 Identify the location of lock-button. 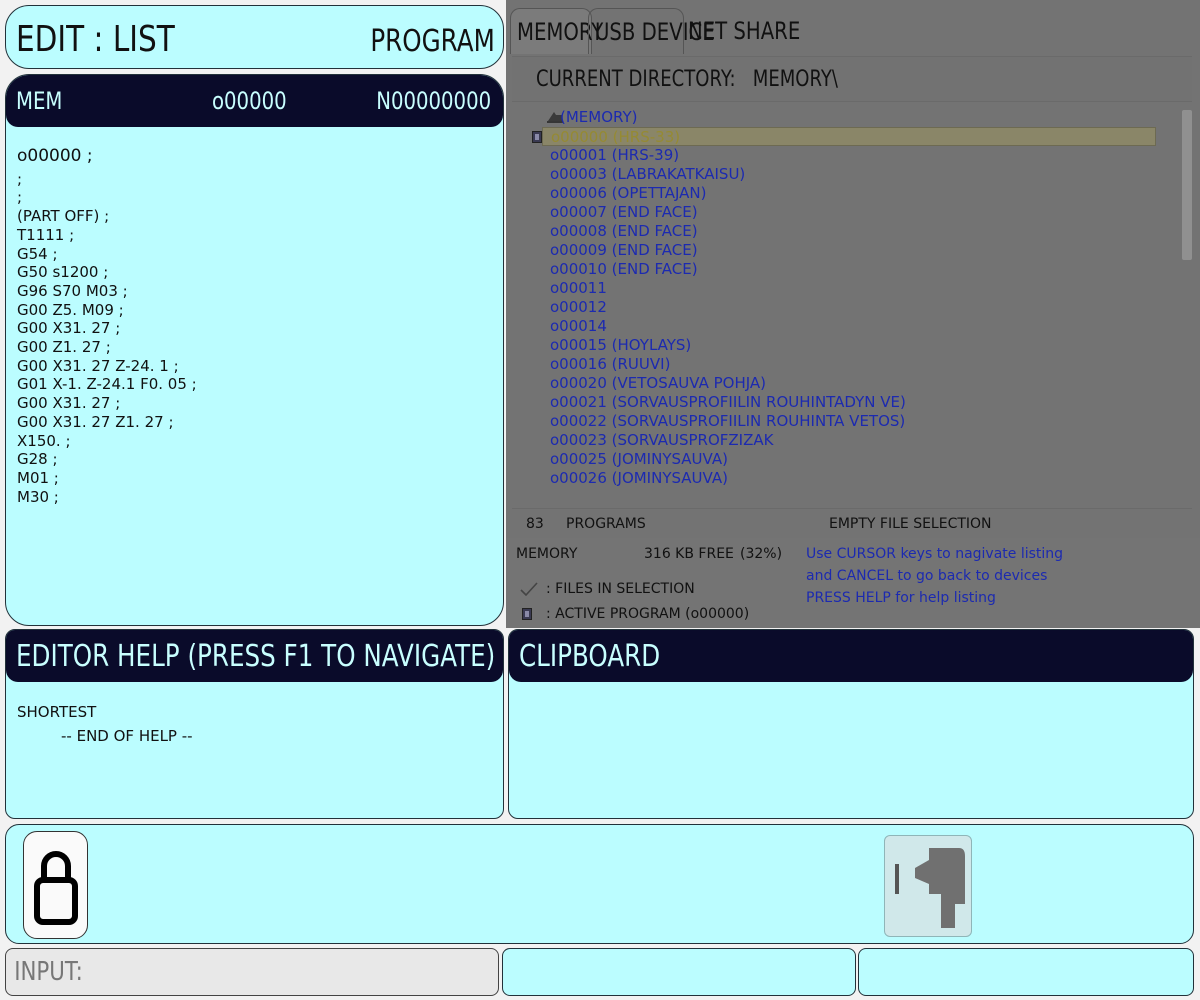
(55, 885).